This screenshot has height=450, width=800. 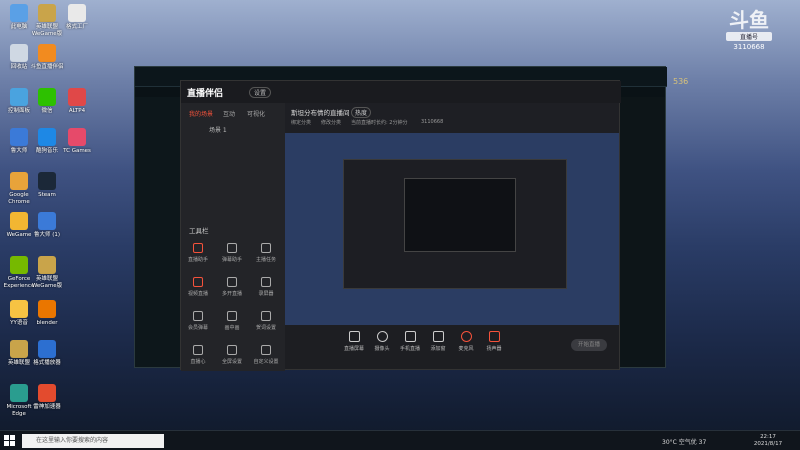 What do you see at coordinates (19, 393) in the screenshot?
I see `edge-icon` at bounding box center [19, 393].